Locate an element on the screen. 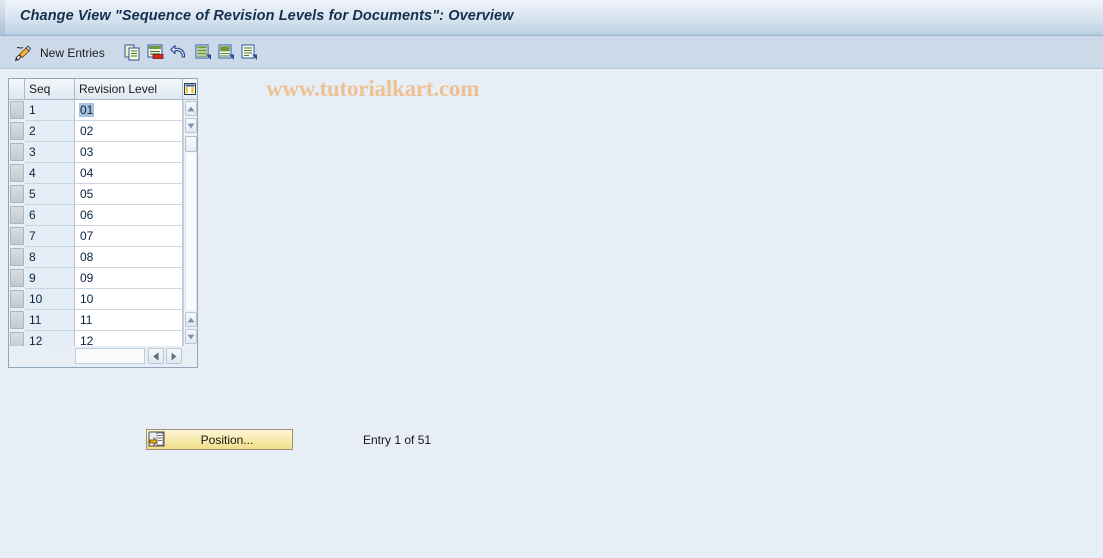  cell-seq: 10 is located at coordinates (50, 299).